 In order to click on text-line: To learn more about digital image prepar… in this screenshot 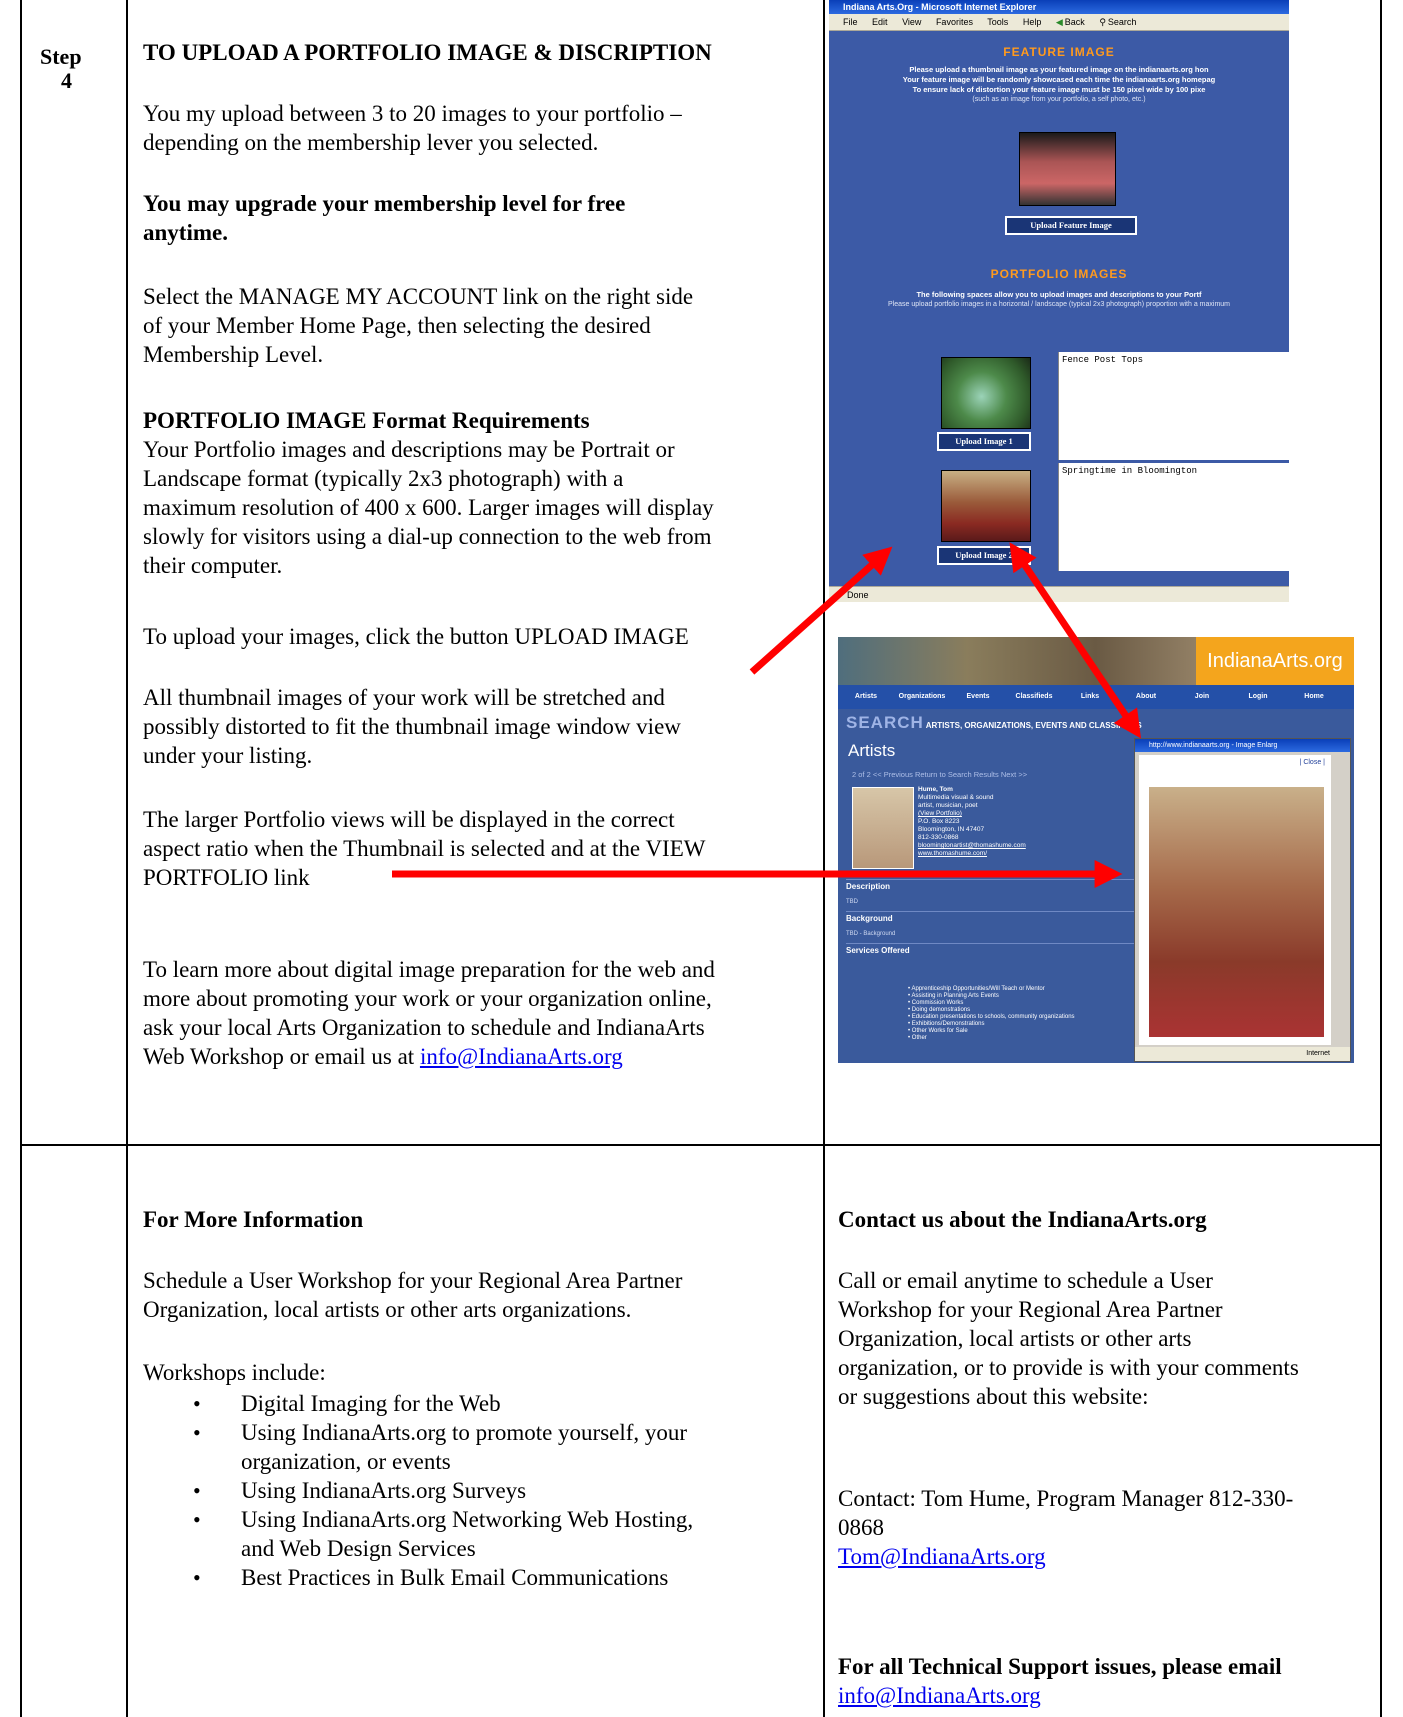, I will do `click(429, 969)`.